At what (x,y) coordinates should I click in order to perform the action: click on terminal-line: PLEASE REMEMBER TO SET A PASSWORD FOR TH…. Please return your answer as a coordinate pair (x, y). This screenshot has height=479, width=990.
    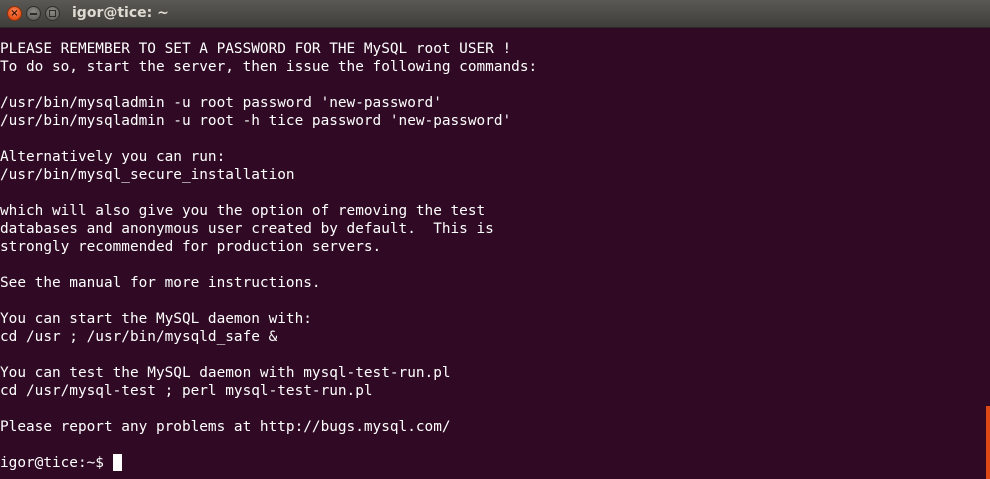
    Looking at the image, I should click on (256, 49).